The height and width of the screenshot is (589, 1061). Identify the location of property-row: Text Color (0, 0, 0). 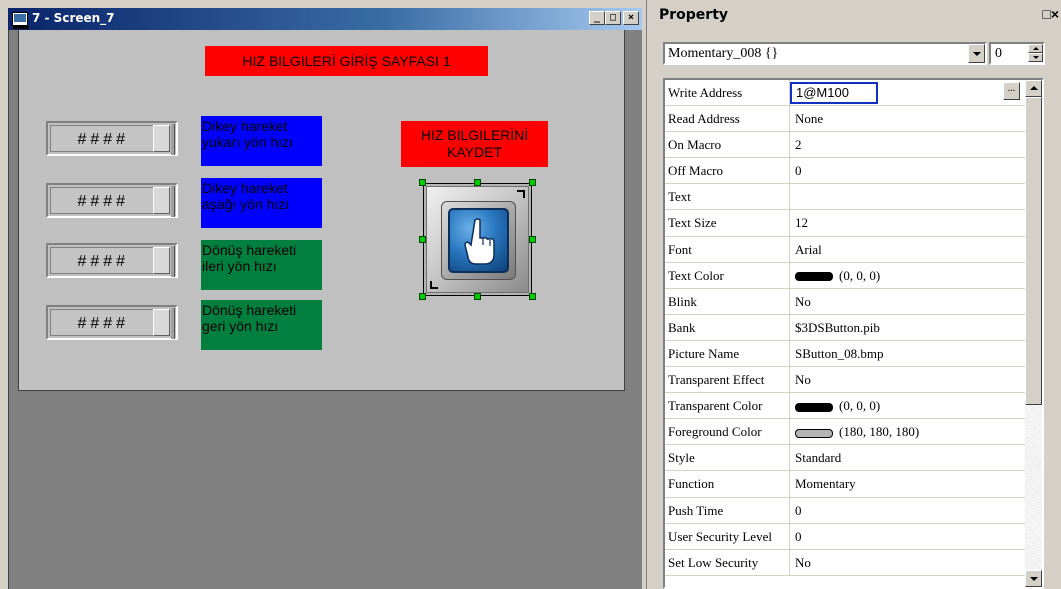
(853, 275).